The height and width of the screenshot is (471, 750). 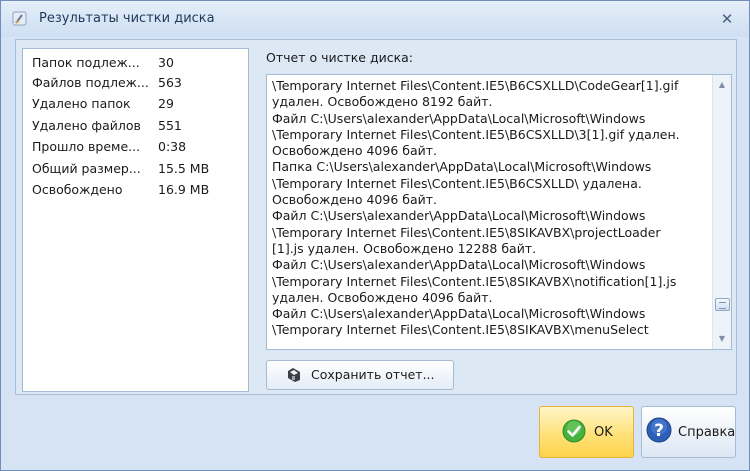 I want to click on ok-label: OK, so click(x=603, y=432).